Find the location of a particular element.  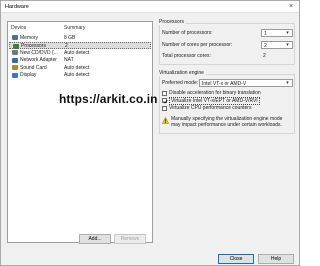

help-button: Help is located at coordinates (276, 259).